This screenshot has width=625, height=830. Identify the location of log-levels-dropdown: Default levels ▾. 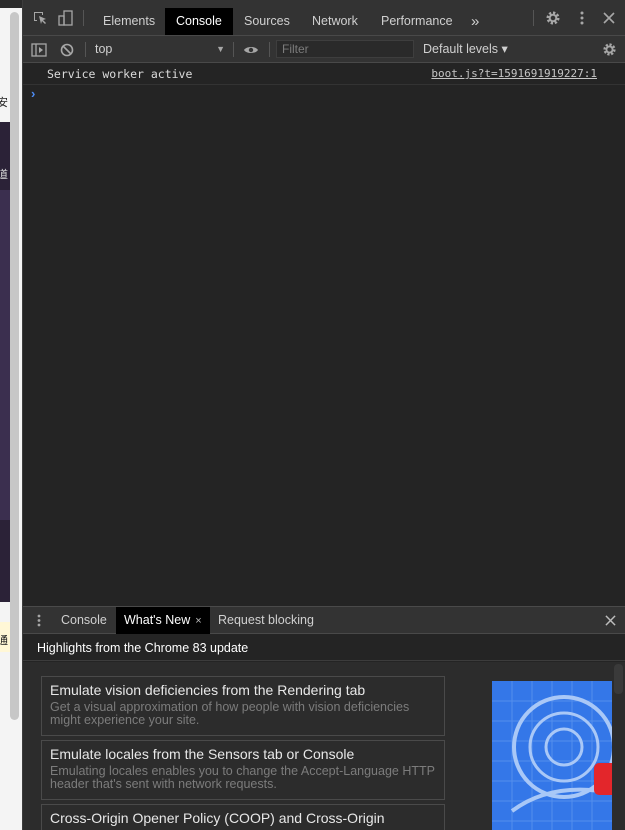
(465, 49).